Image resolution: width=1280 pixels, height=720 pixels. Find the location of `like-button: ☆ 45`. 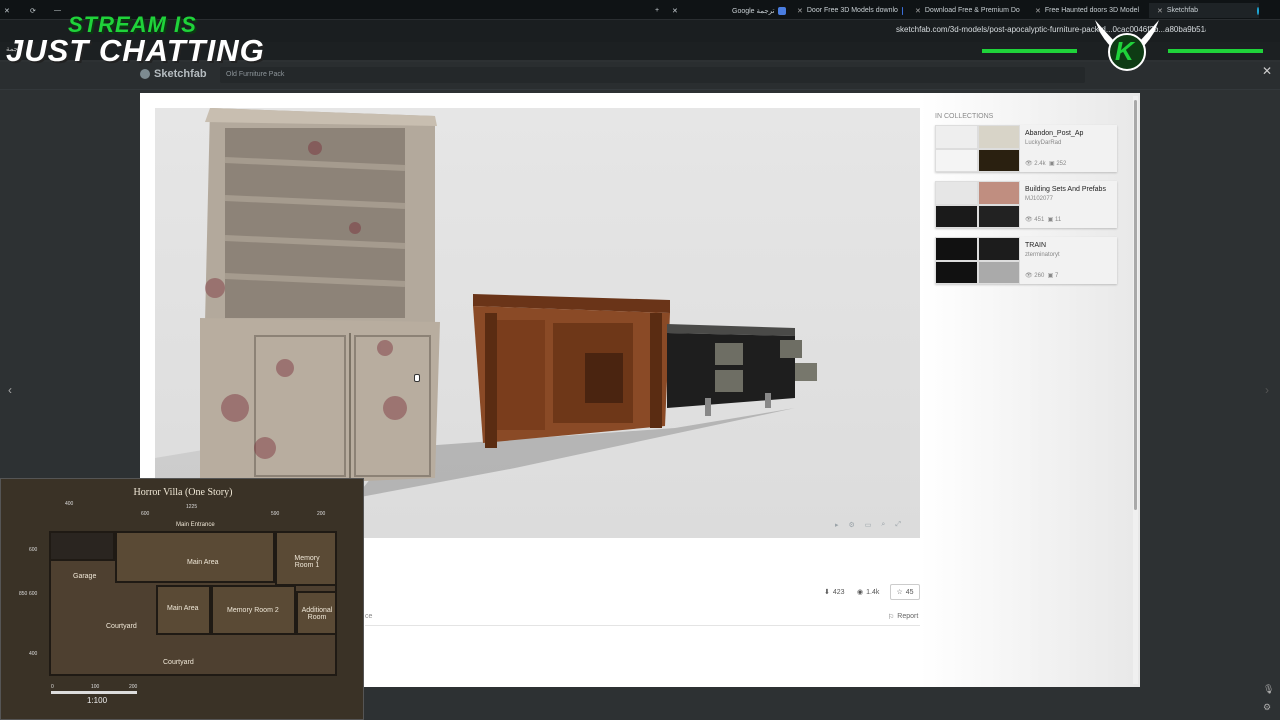

like-button: ☆ 45 is located at coordinates (905, 592).